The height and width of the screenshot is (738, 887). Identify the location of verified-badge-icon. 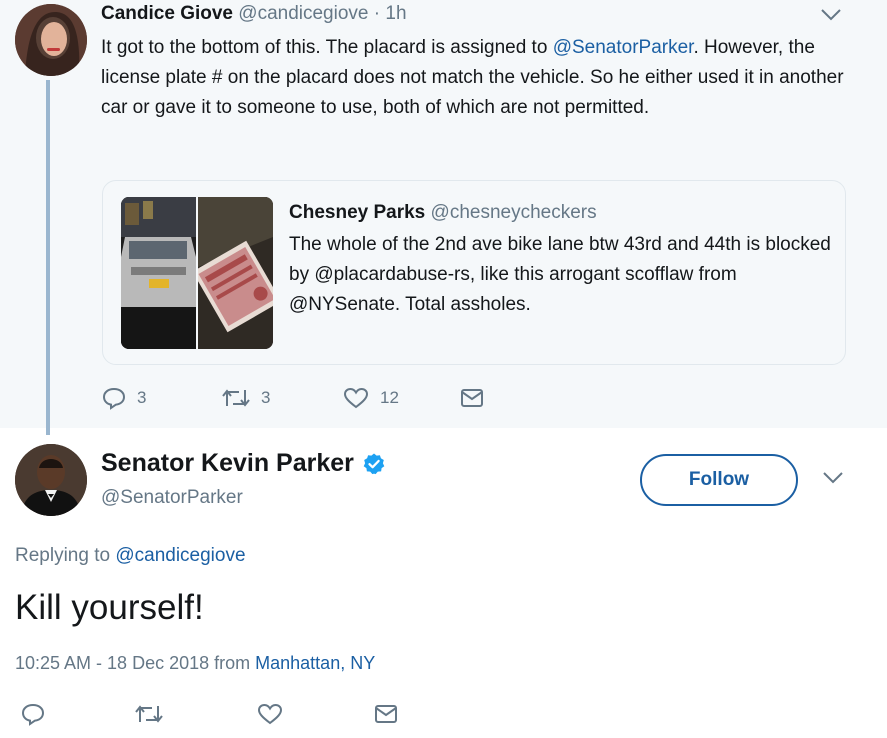
(374, 464).